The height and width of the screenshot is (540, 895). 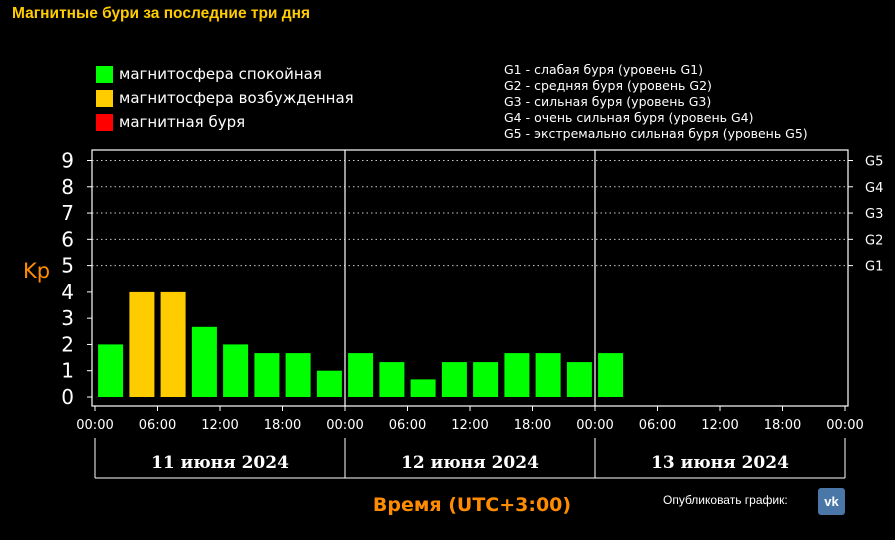 I want to click on day-label: 12 июня 2024, so click(x=470, y=463).